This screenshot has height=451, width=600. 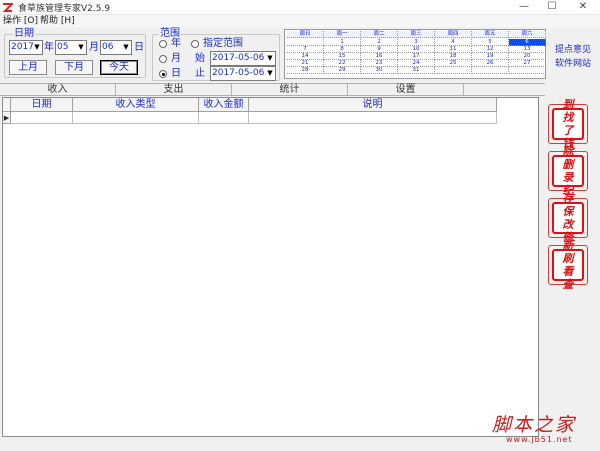 I want to click on table-cell-income-amount, so click(x=224, y=118).